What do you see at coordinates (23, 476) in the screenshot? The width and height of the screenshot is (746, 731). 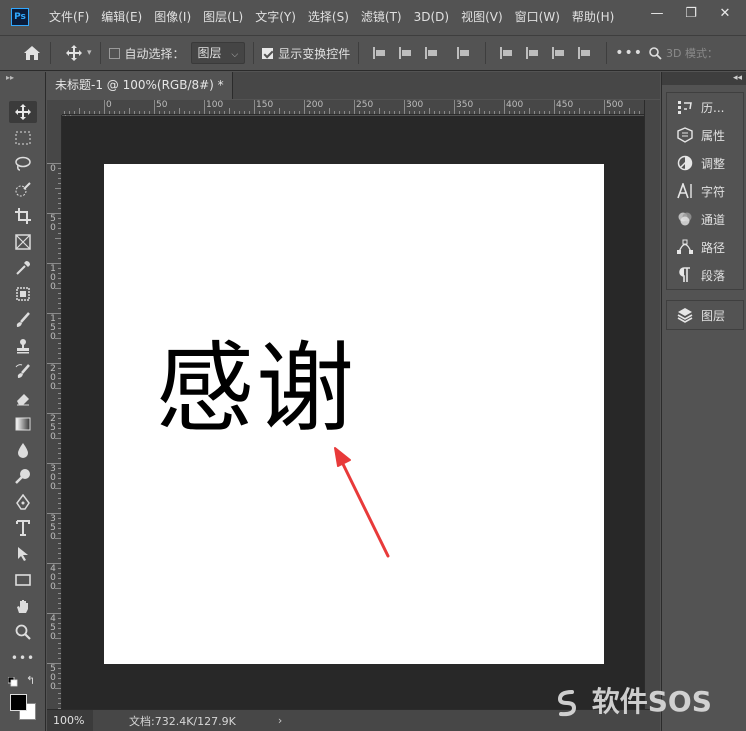 I see `dodge-tool-icon` at bounding box center [23, 476].